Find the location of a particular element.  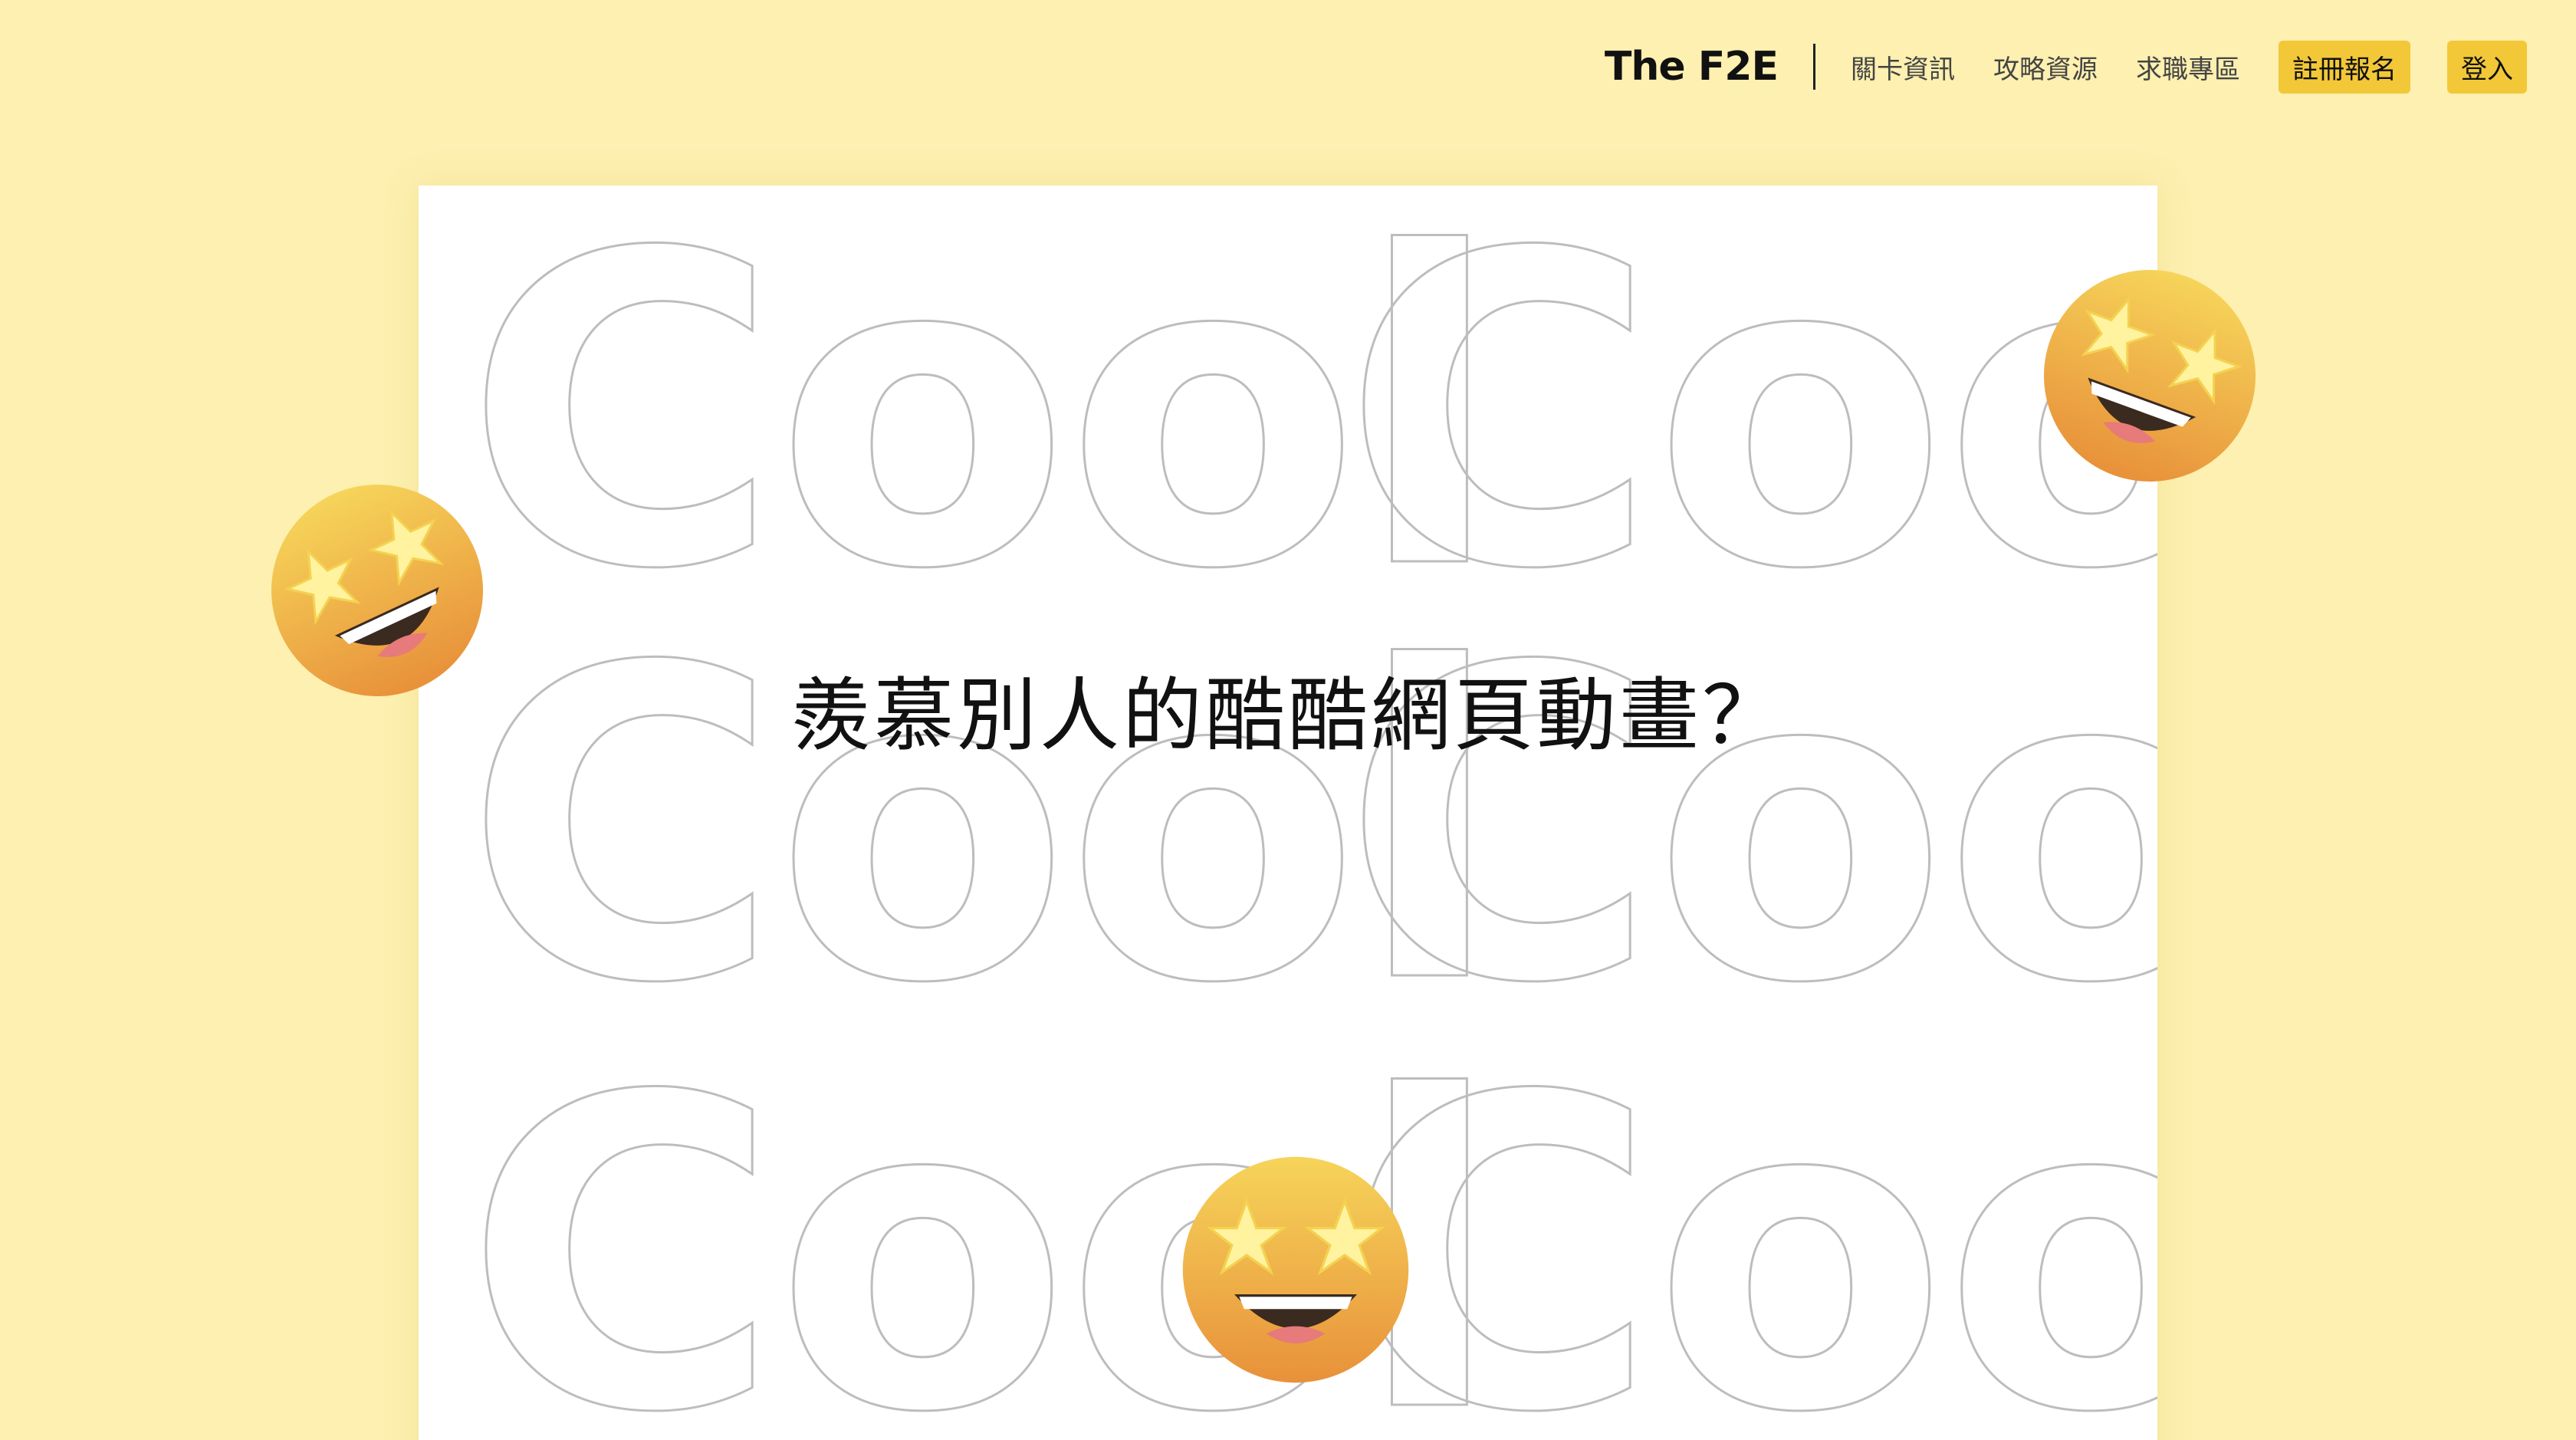

brand-logo: The F2E is located at coordinates (1710, 67).